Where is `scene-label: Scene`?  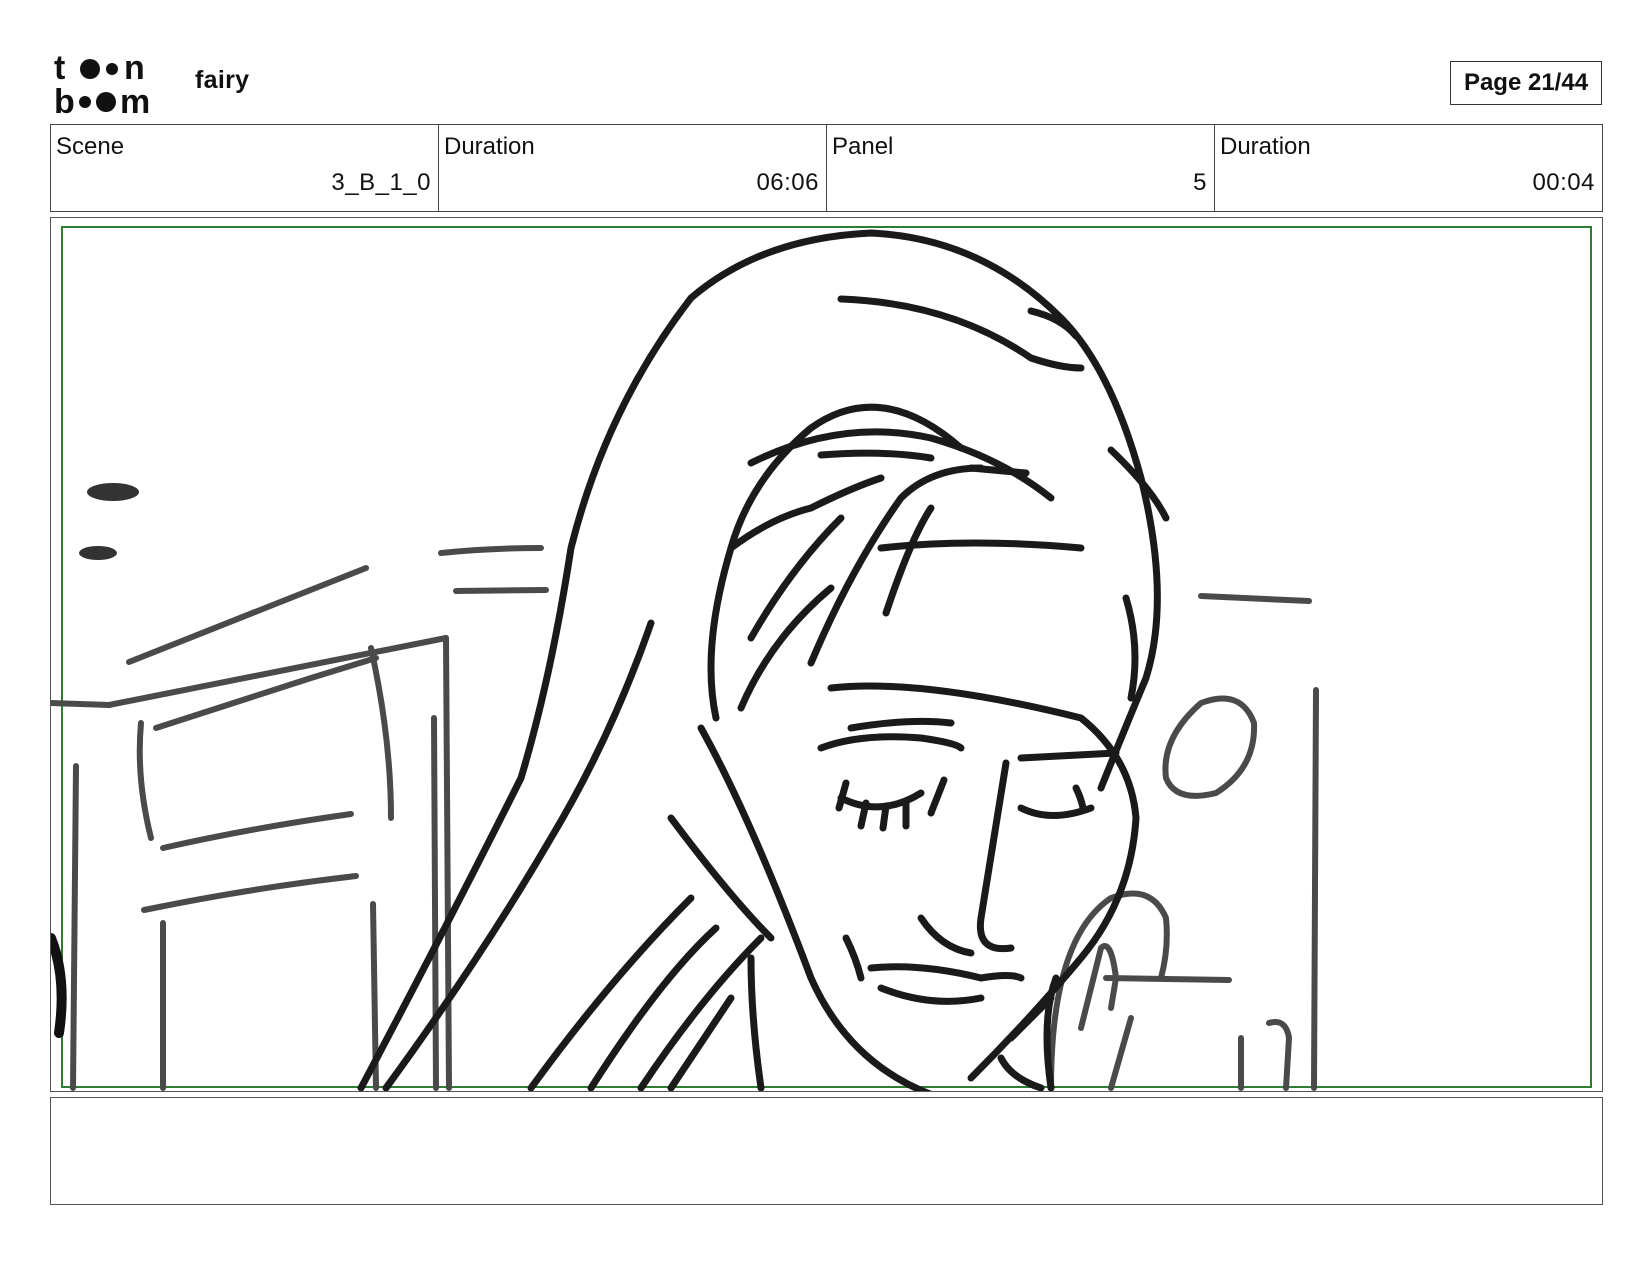 scene-label: Scene is located at coordinates (90, 146).